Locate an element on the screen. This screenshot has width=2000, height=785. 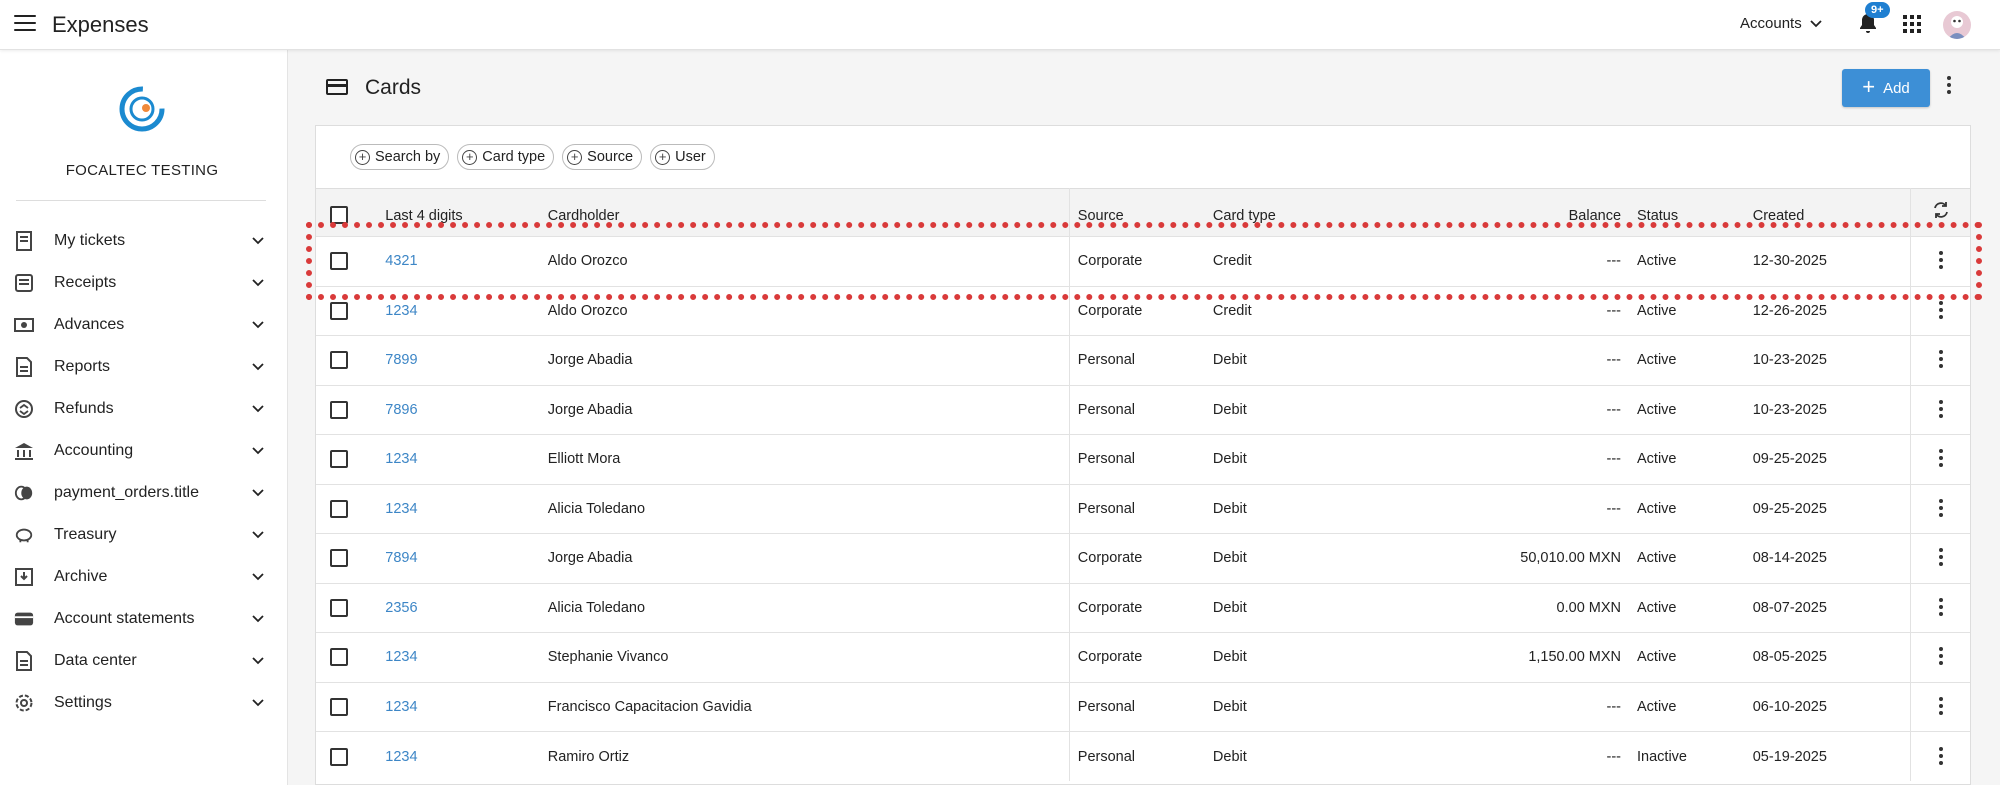
card-digits-link: 7894 is located at coordinates (401, 558).